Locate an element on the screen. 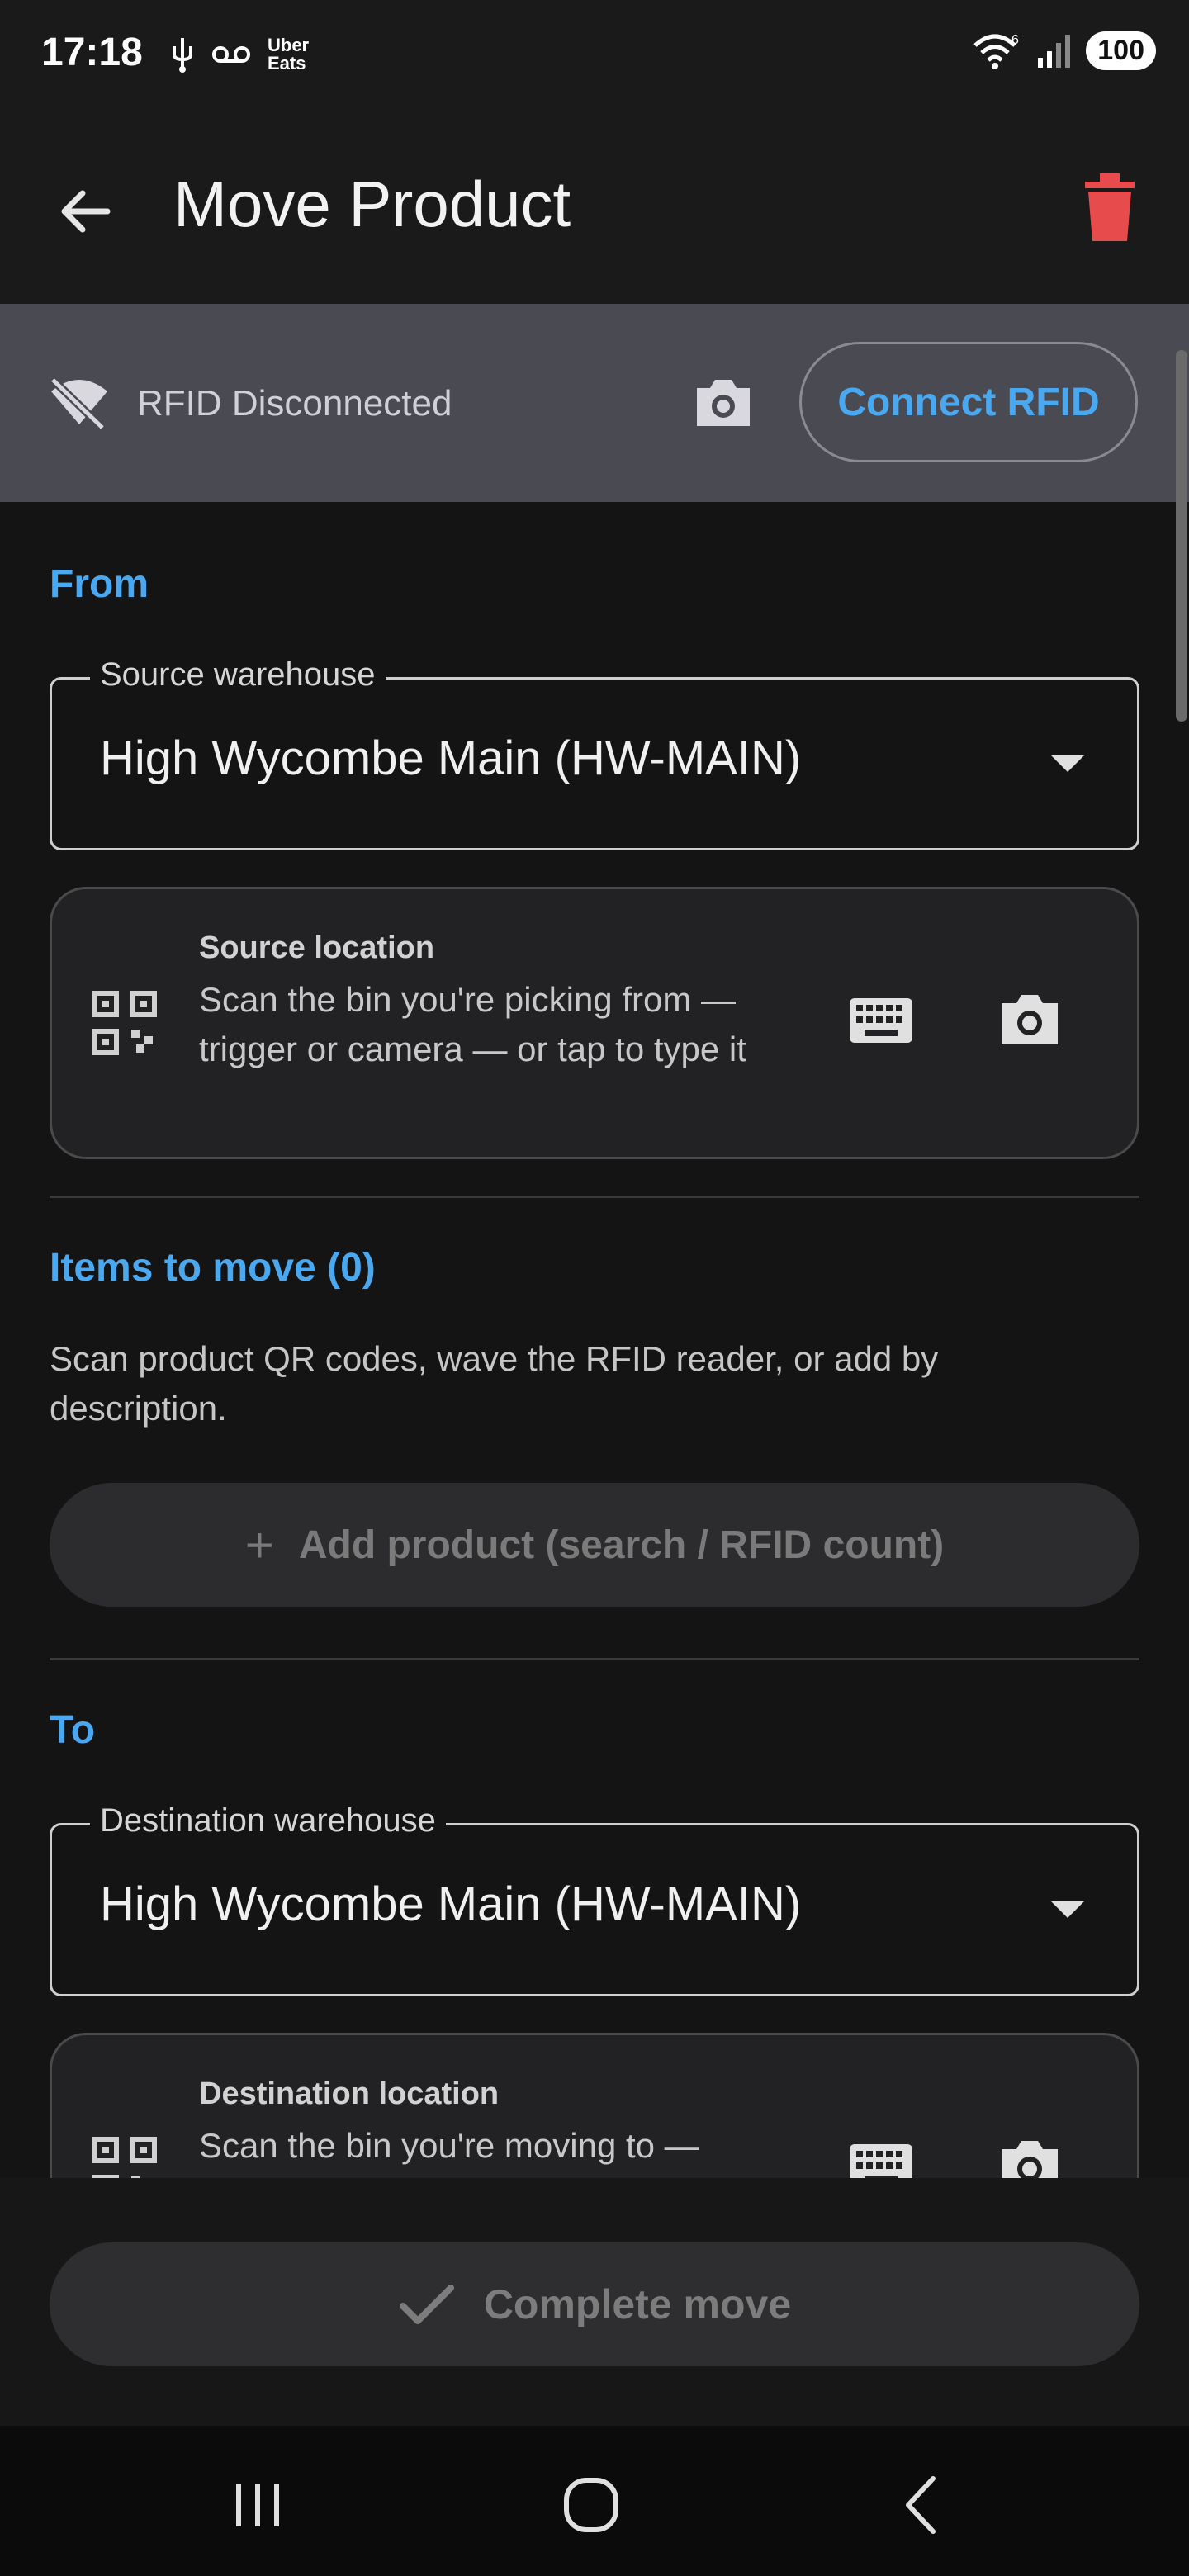 Image resolution: width=1189 pixels, height=2576 pixels. from-section-title: From is located at coordinates (99, 584).